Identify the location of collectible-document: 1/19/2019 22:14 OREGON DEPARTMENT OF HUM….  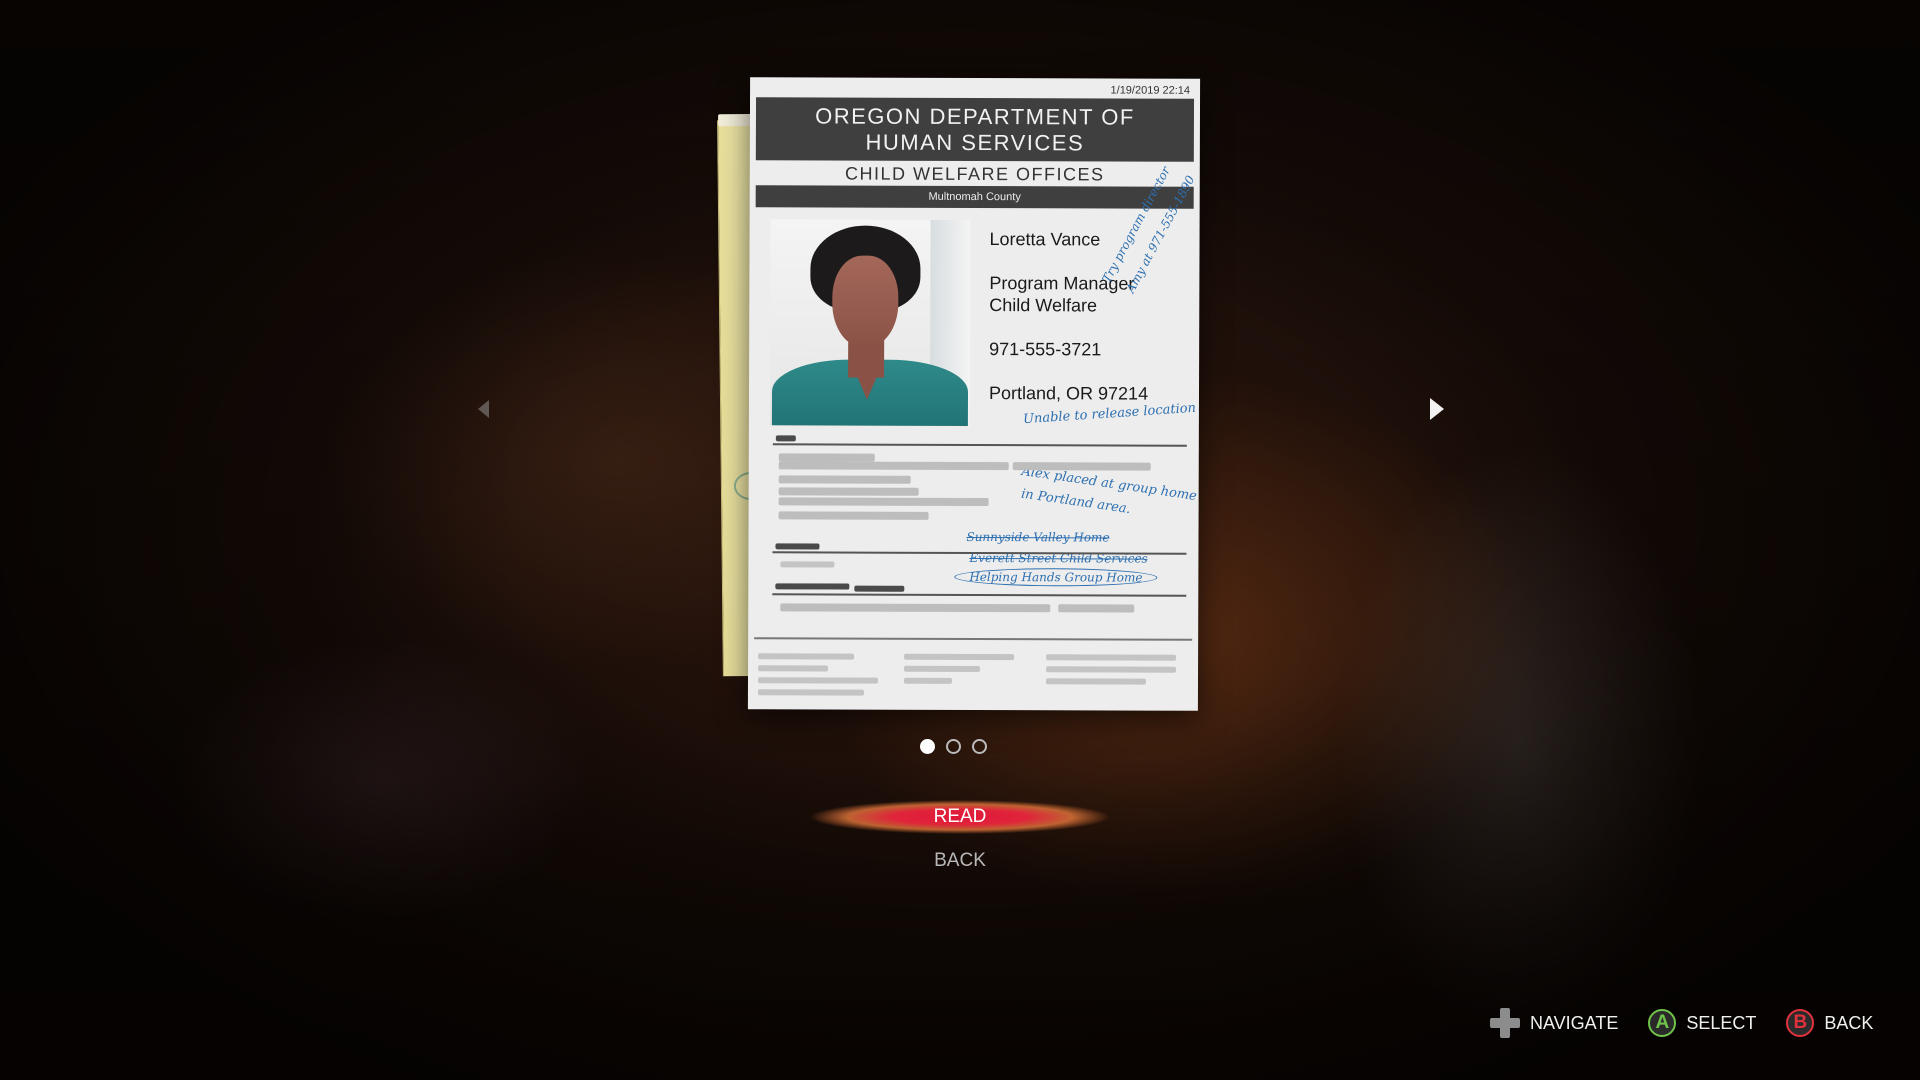
(974, 394).